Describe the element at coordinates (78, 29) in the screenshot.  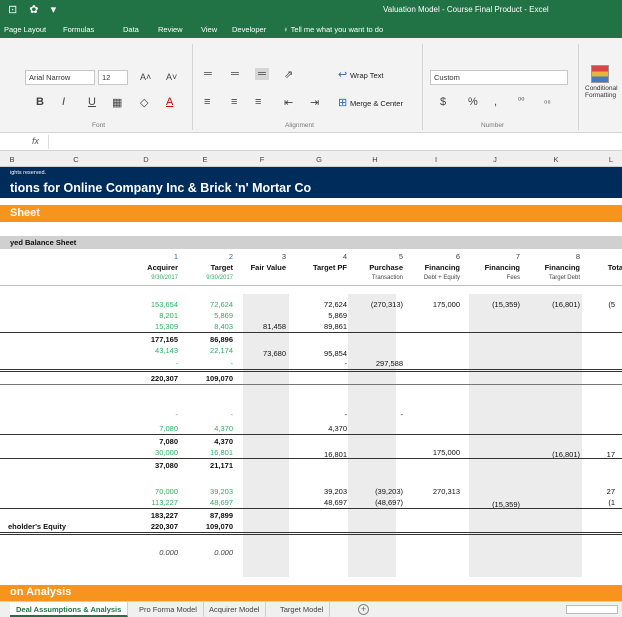
I see `tab-formulas: Formulas` at that location.